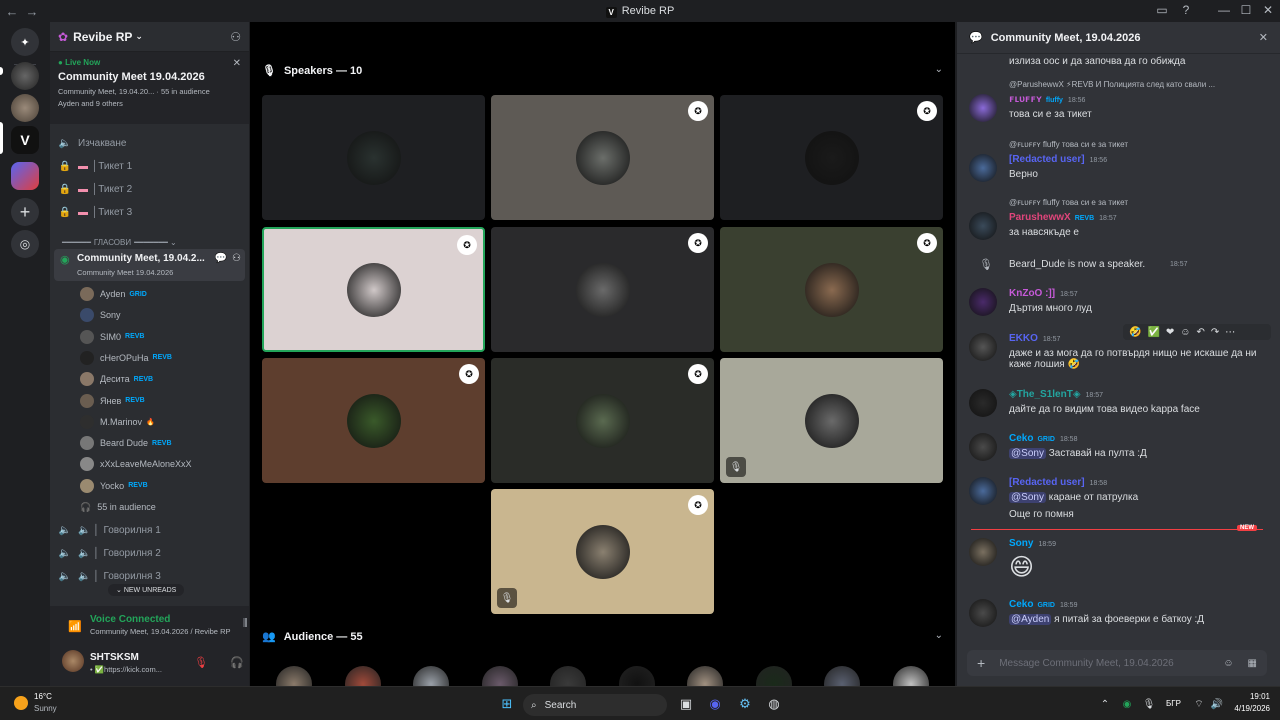 This screenshot has height=720, width=1280. I want to click on close-icon: ✕, so click(1263, 37).